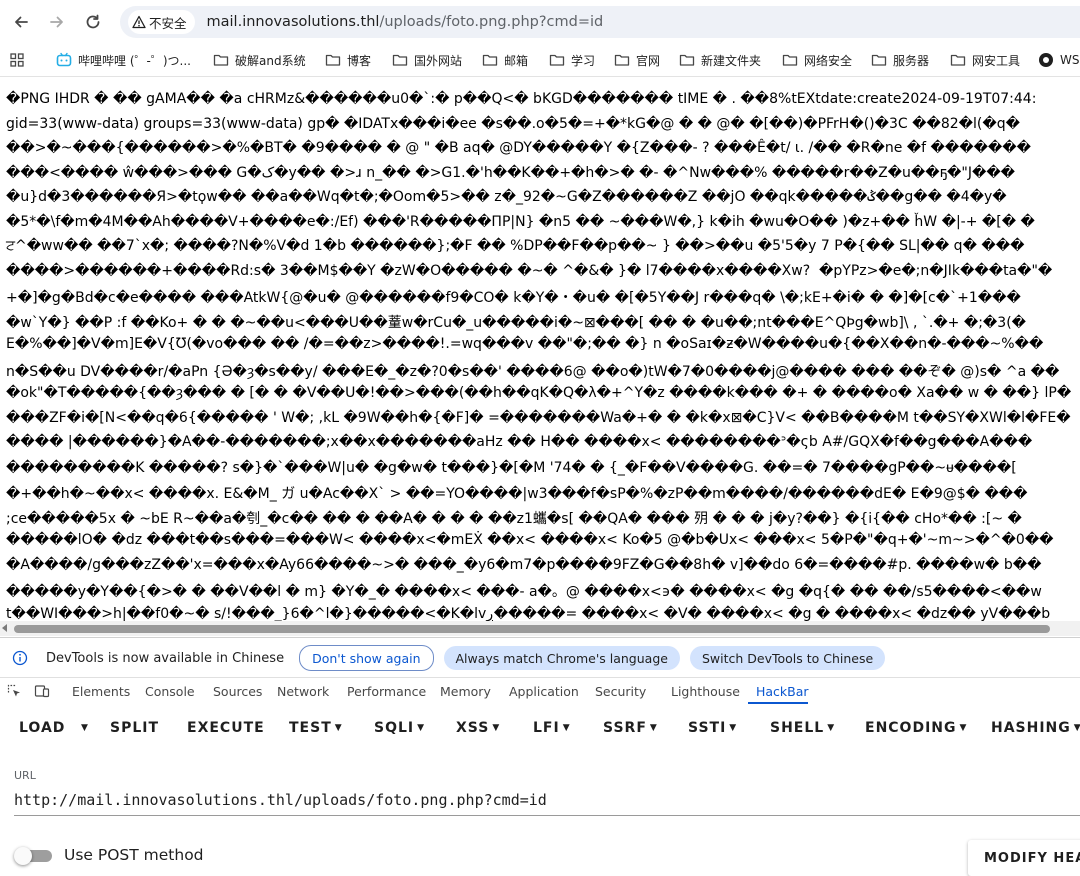  I want to click on tab-hackbar: HackBar, so click(782, 691).